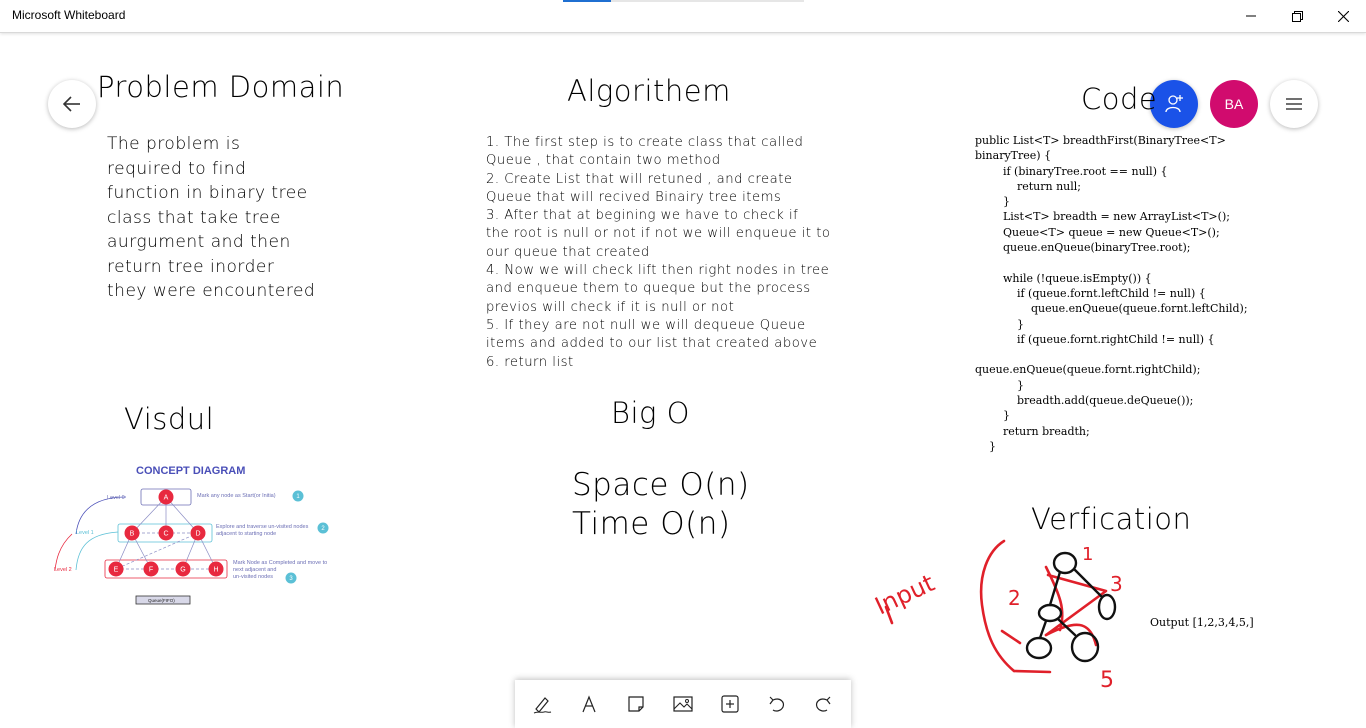  I want to click on redo-button, so click(823, 704).